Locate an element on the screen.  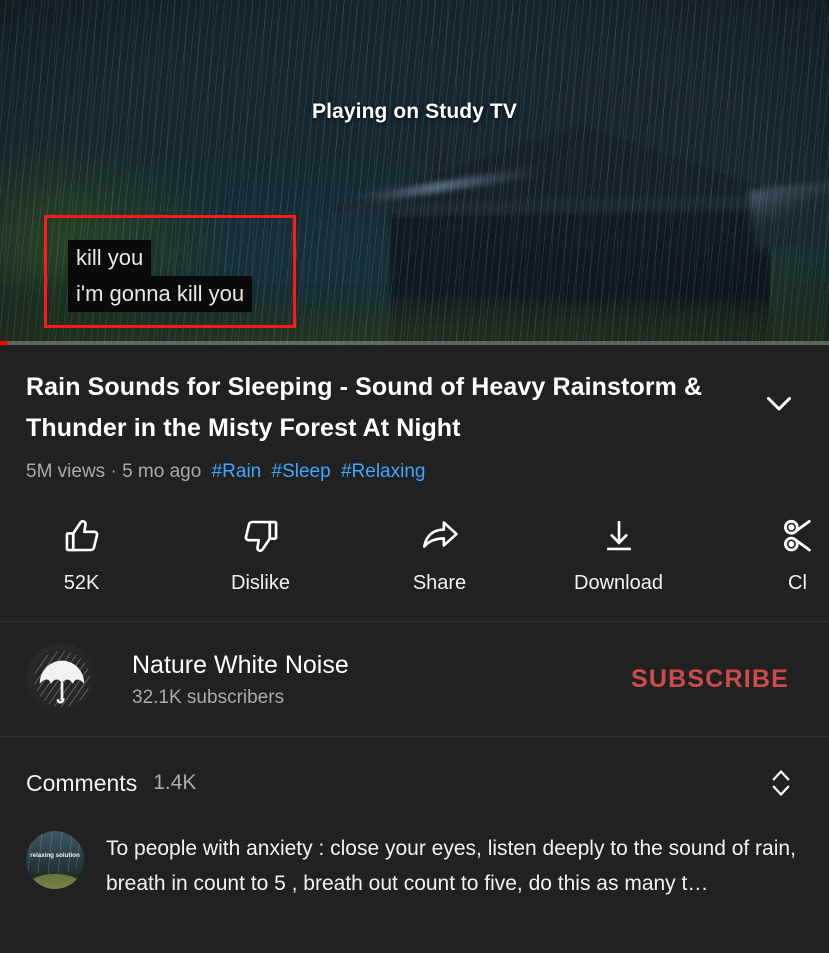
like-count-label: 52K is located at coordinates (81, 583).